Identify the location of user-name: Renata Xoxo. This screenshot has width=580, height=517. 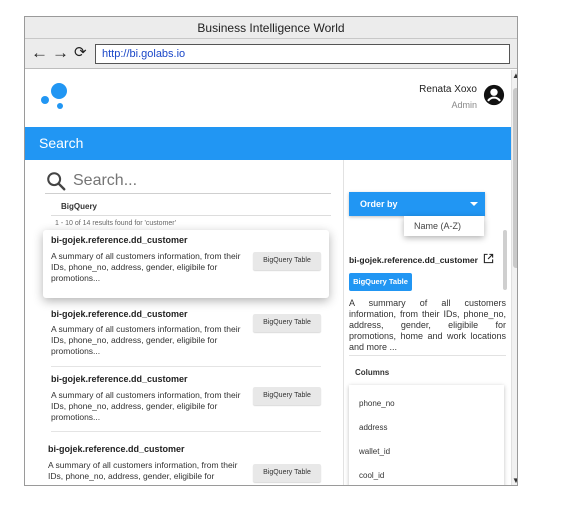
(448, 89).